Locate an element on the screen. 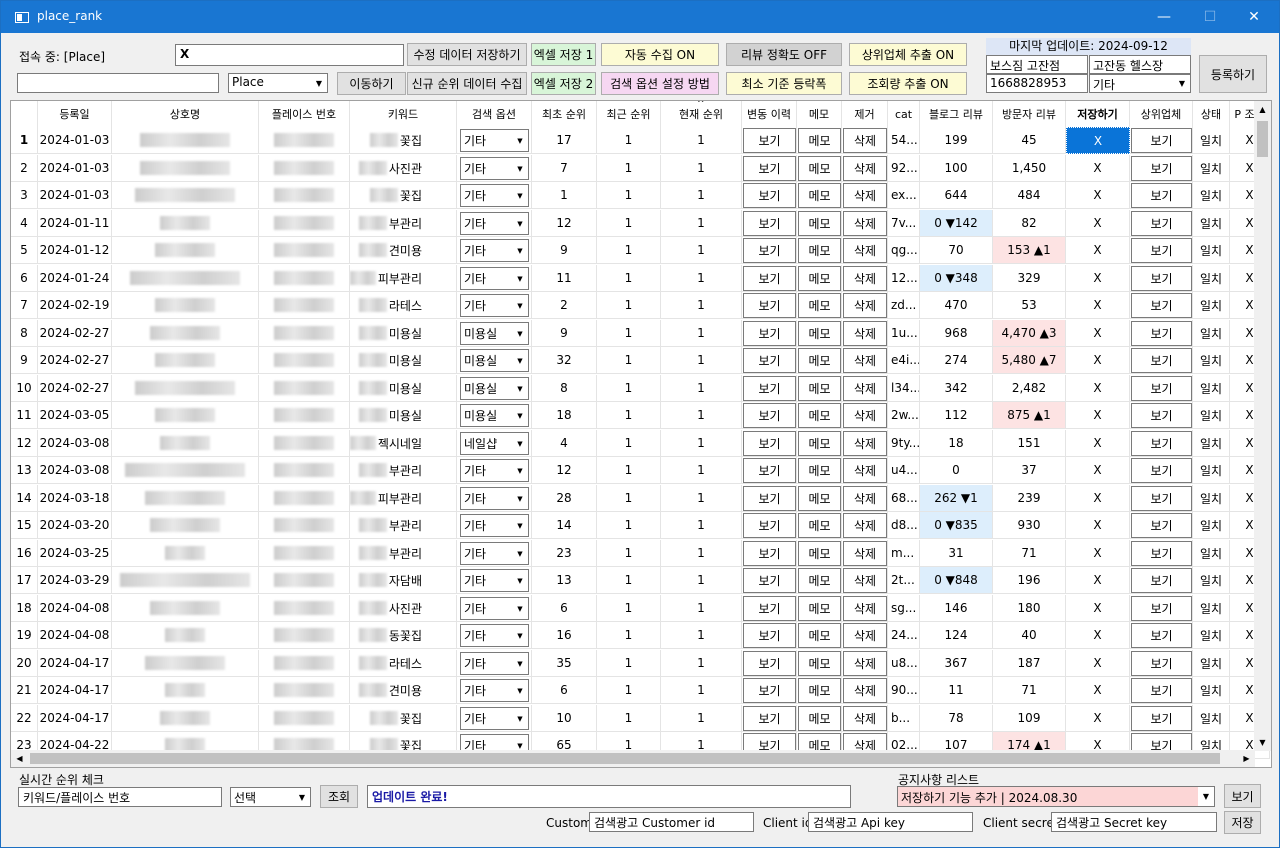 This screenshot has width=1280, height=848. customer-id-field: 검색광고 Customer id is located at coordinates (671, 822).